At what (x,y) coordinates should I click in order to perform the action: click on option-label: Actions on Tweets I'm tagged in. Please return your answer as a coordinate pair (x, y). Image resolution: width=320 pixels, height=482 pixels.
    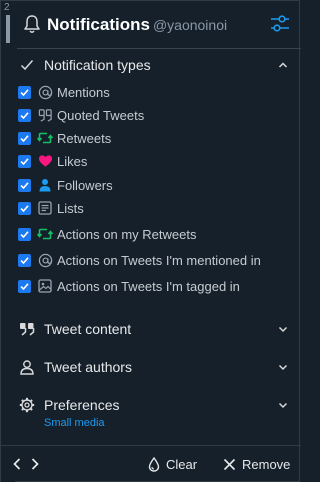
    Looking at the image, I should click on (148, 286).